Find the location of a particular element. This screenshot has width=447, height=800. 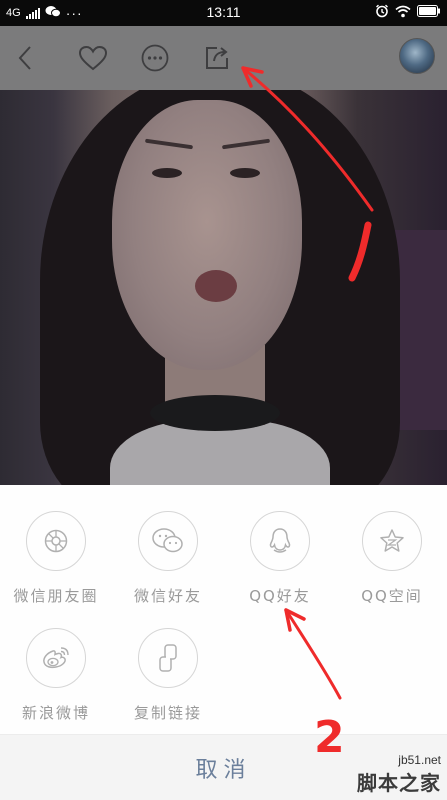

copy-link-icon is located at coordinates (168, 658).